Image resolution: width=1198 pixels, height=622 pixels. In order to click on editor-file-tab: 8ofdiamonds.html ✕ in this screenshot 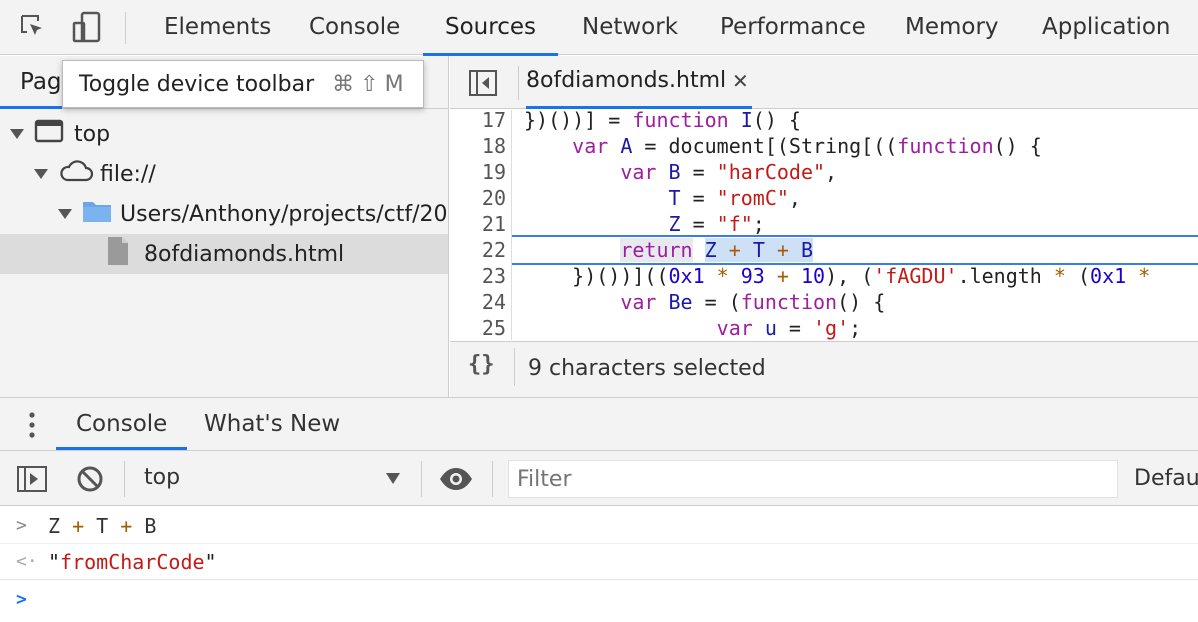, I will do `click(639, 82)`.